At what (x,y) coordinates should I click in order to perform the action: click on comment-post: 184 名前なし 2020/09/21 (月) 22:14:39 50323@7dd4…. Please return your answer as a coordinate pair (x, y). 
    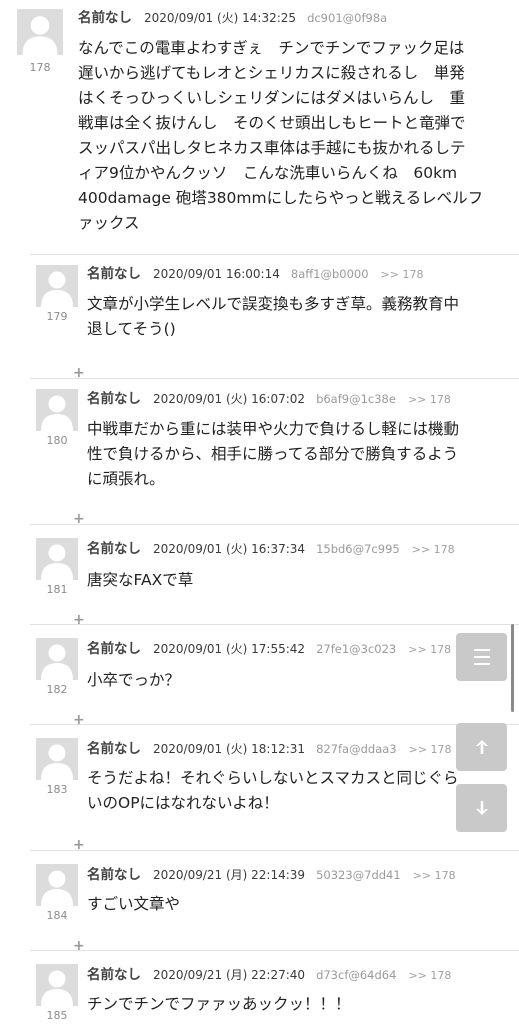
    Looking at the image, I should click on (274, 901).